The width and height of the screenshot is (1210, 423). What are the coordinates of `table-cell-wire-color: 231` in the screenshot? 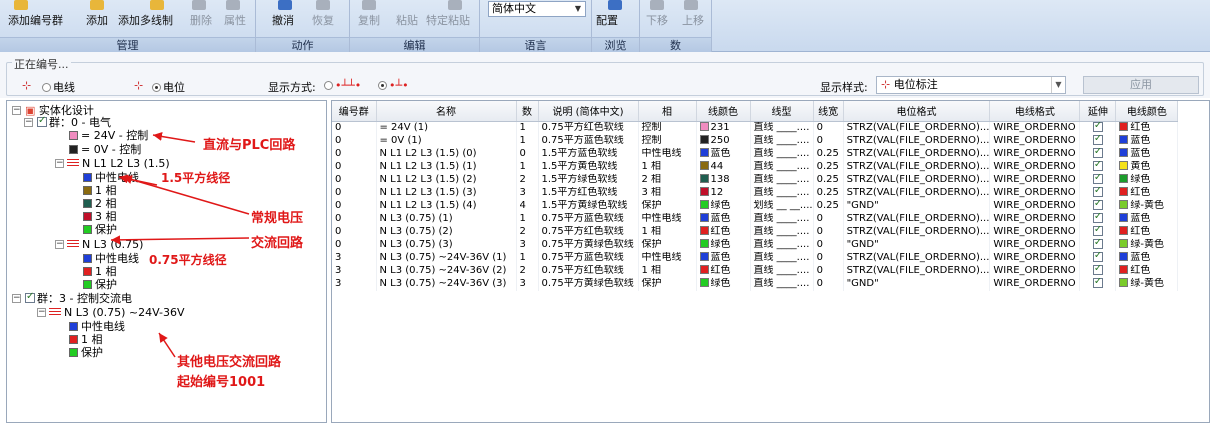 It's located at (723, 128).